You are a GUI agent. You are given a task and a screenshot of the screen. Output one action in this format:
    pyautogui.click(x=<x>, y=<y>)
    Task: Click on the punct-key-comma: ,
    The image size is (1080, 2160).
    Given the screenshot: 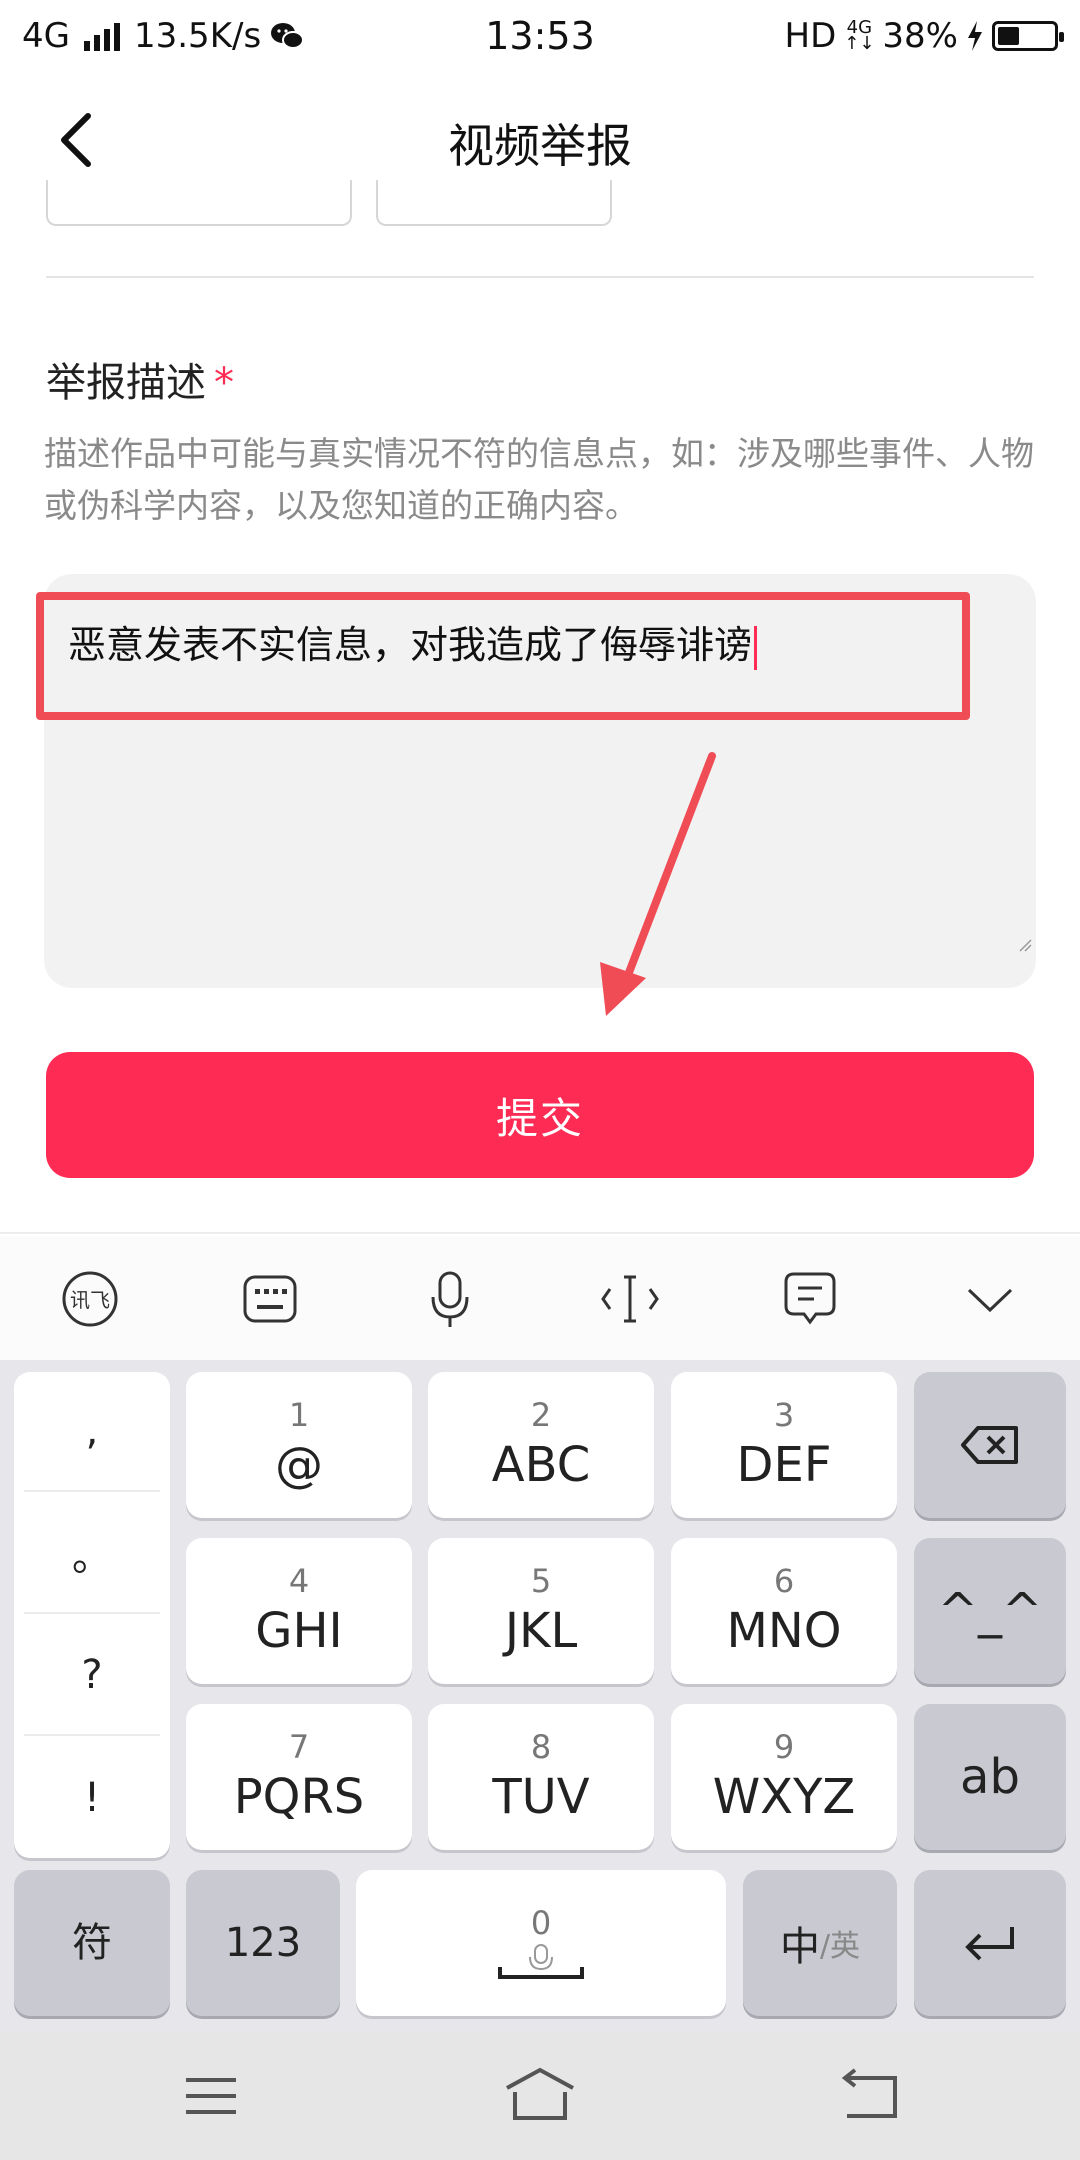 What is the action you would take?
    pyautogui.click(x=92, y=1432)
    